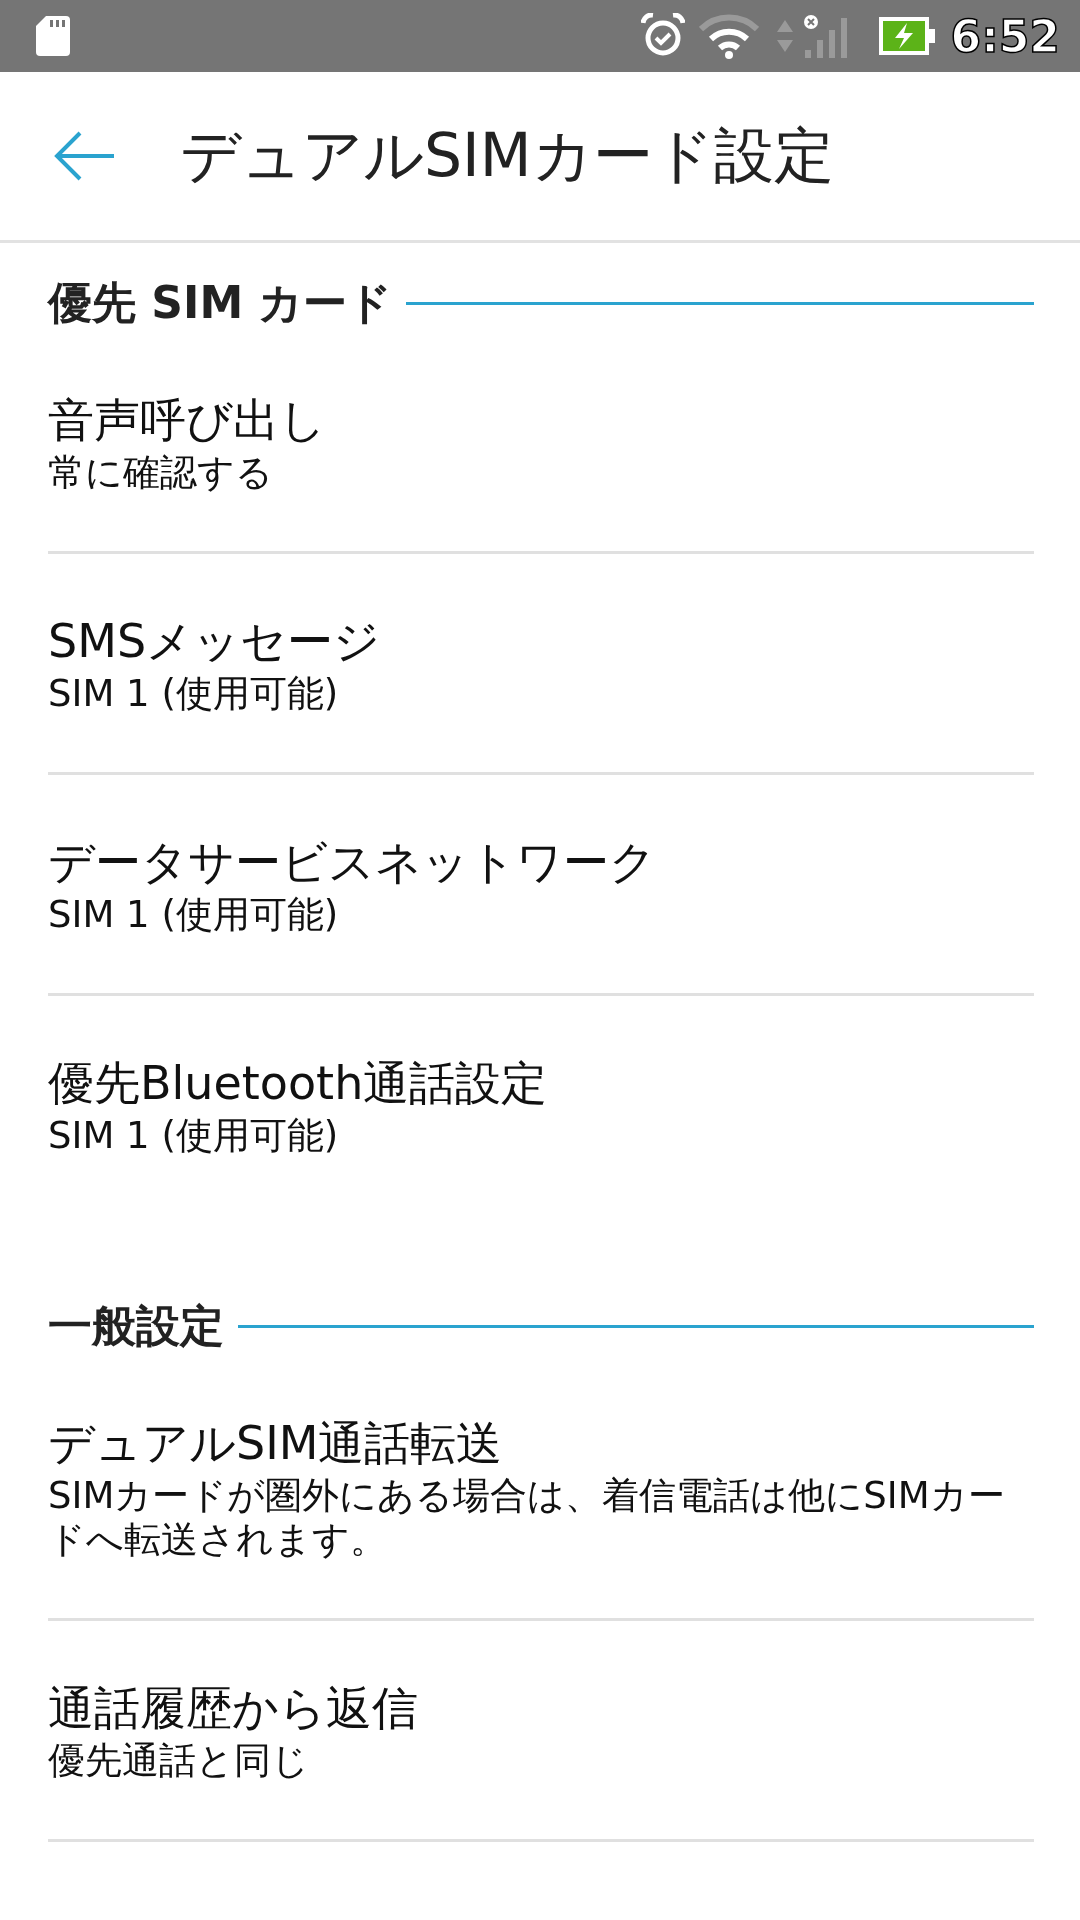  I want to click on setting-summary: 常に確認する, so click(161, 473).